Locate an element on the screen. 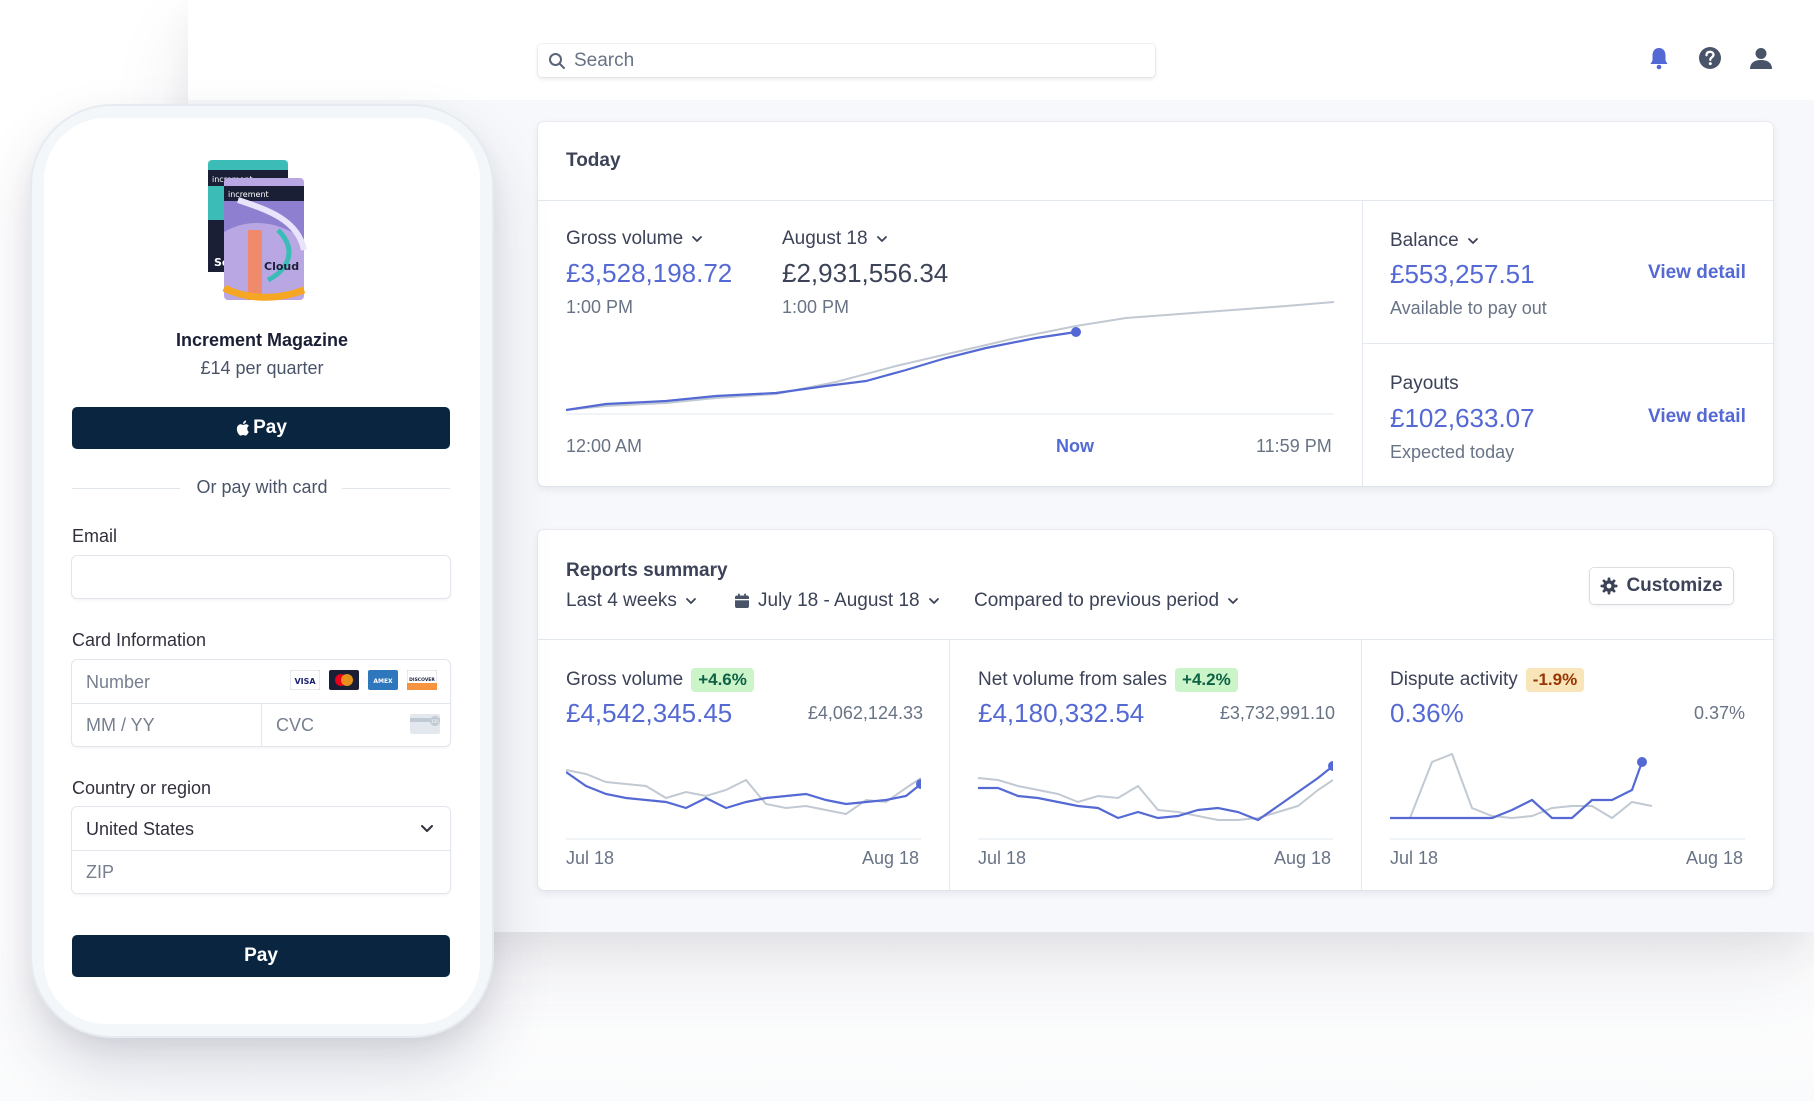 The height and width of the screenshot is (1101, 1814). country-select: United States is located at coordinates (261, 828).